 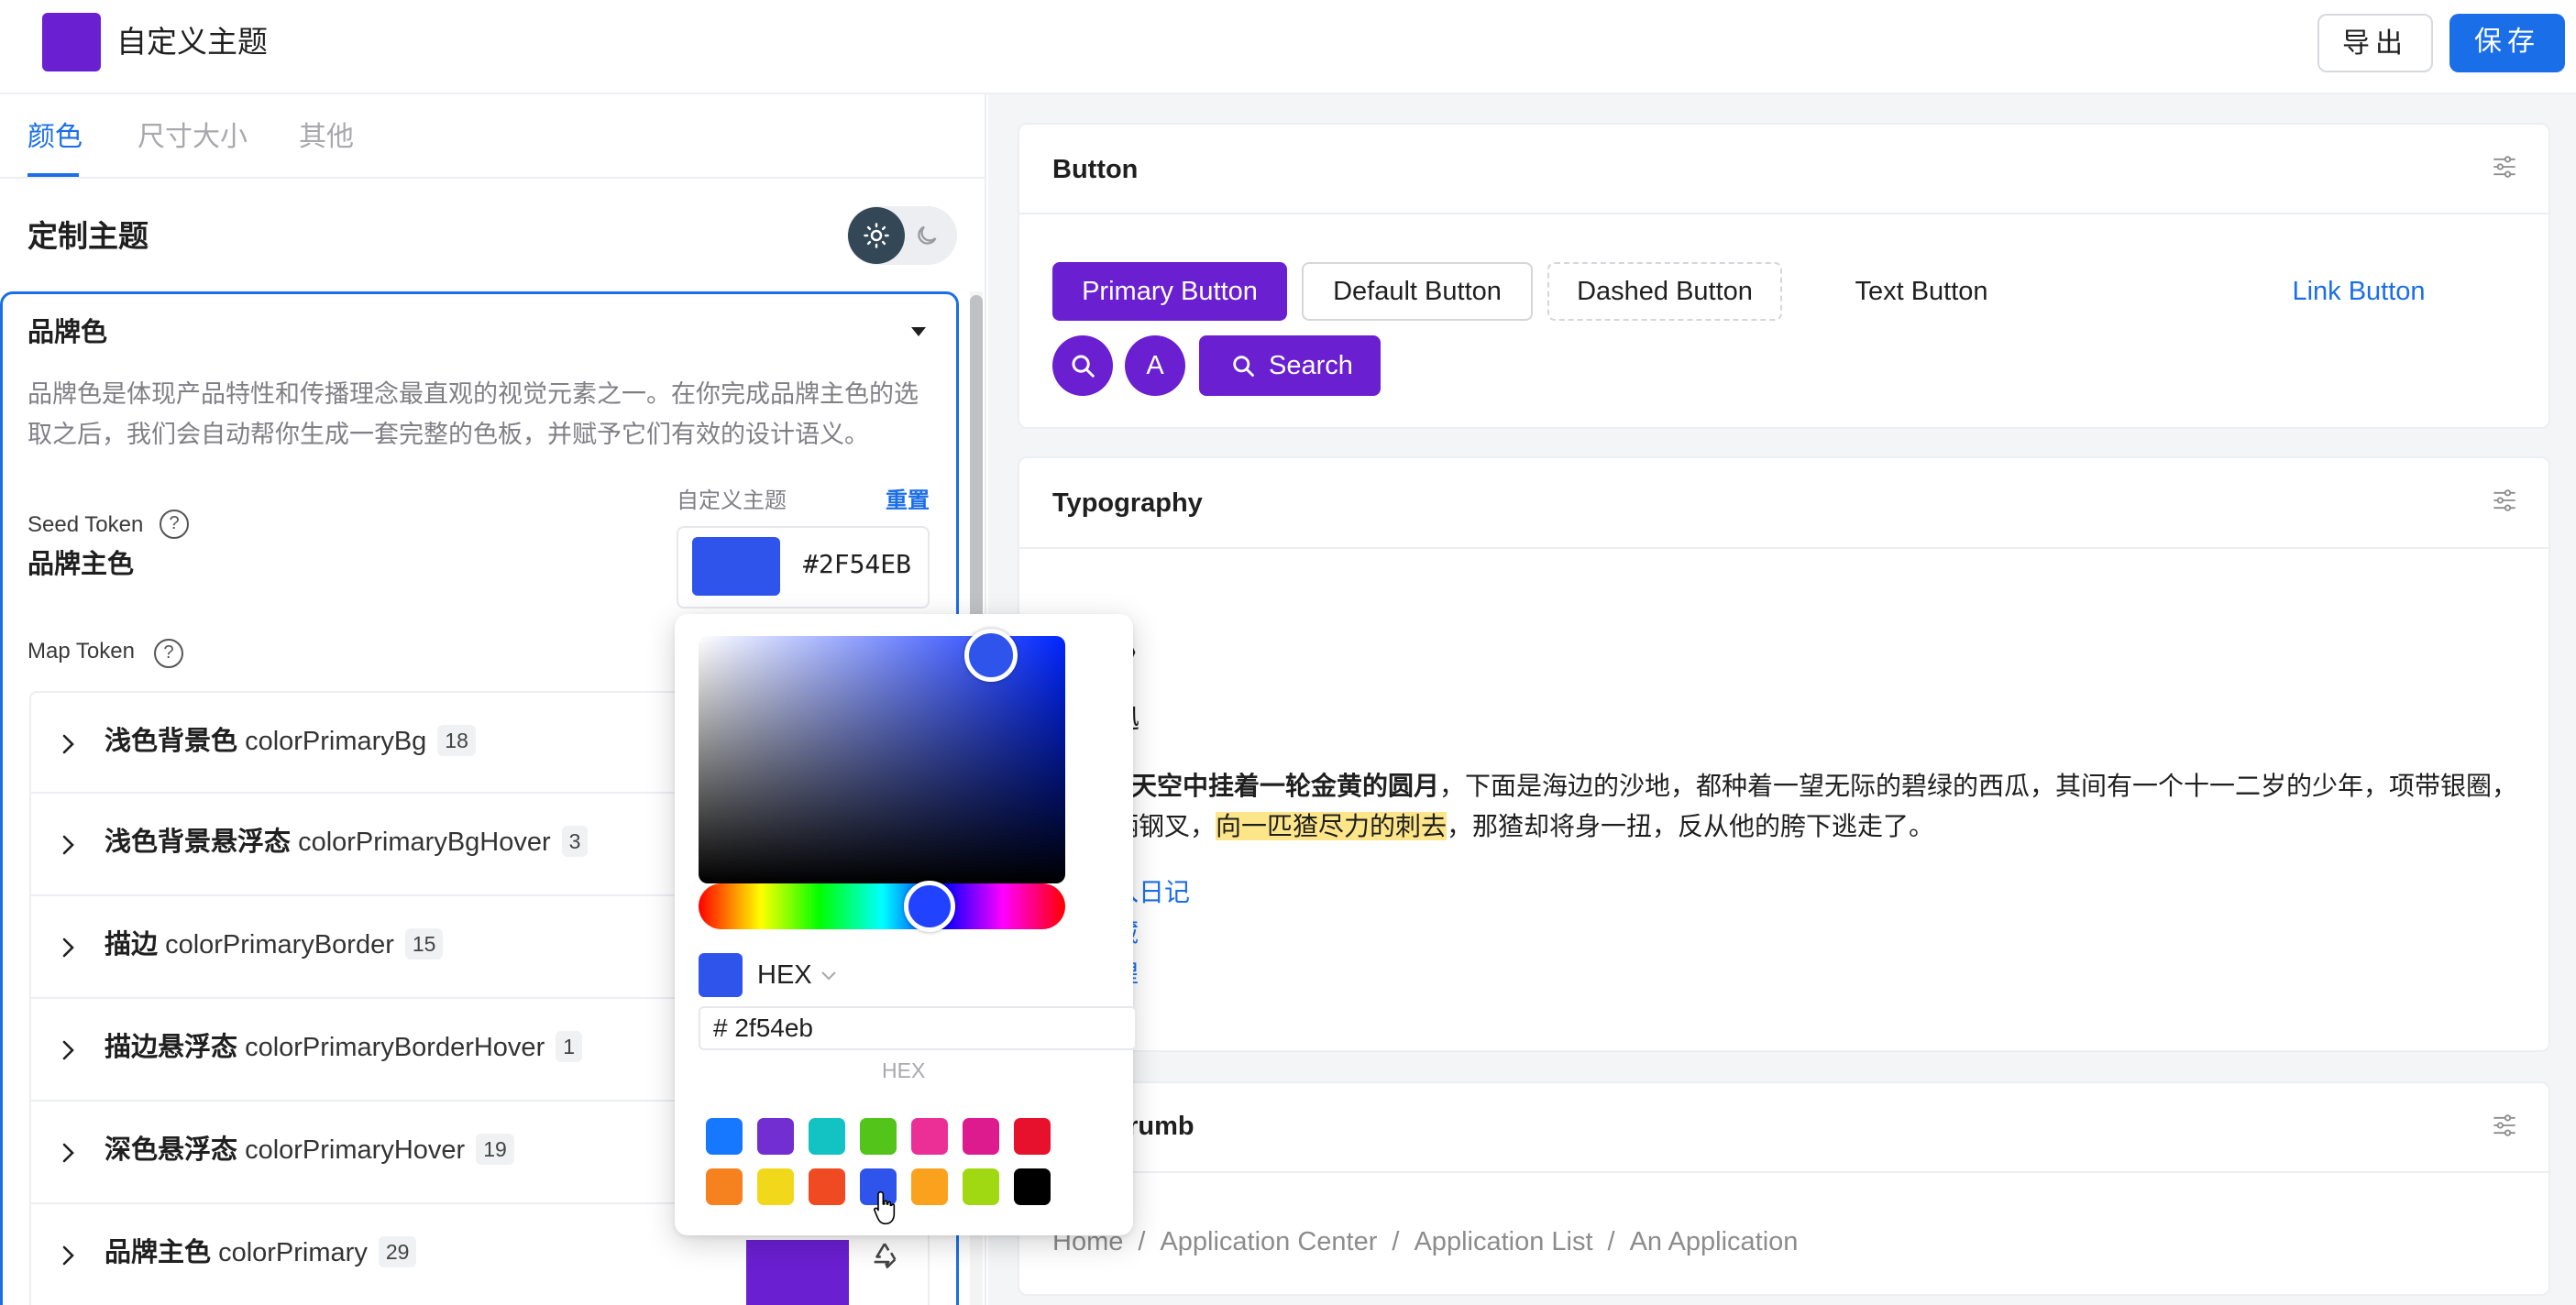 What do you see at coordinates (68, 332) in the screenshot?
I see `brand-color-title: 品牌色` at bounding box center [68, 332].